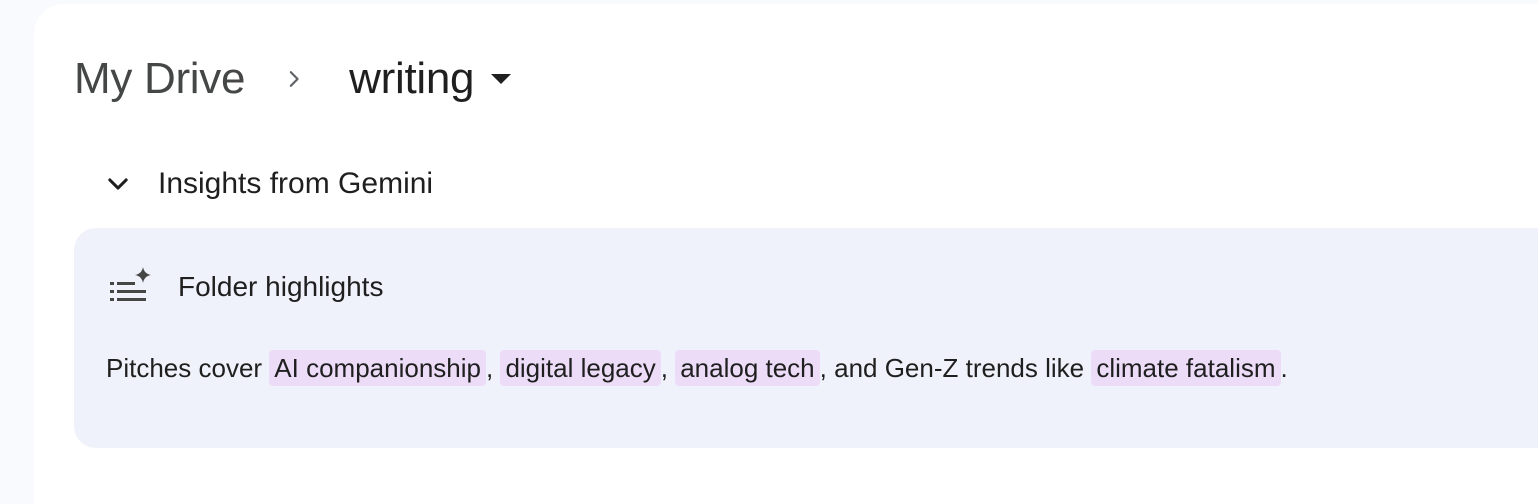 The width and height of the screenshot is (1538, 504). Describe the element at coordinates (955, 368) in the screenshot. I see `summary-text-middle: , and Gen-Z trends like` at that location.